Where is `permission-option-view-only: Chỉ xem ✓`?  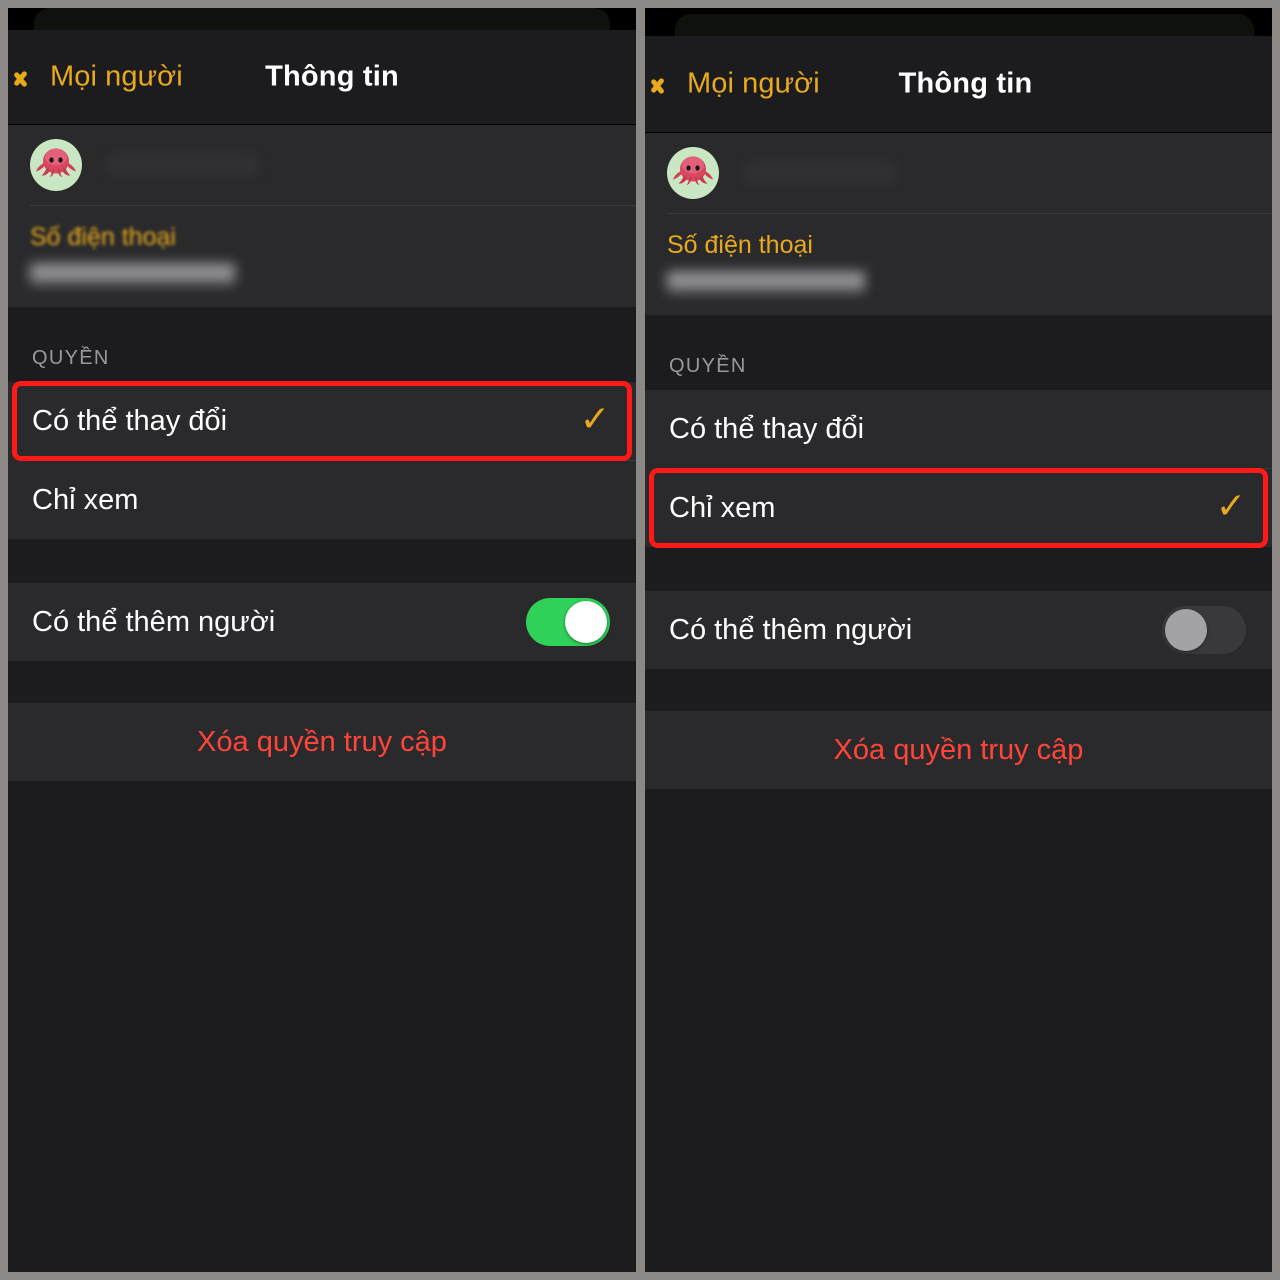
permission-option-view-only: Chỉ xem ✓ is located at coordinates (958, 508).